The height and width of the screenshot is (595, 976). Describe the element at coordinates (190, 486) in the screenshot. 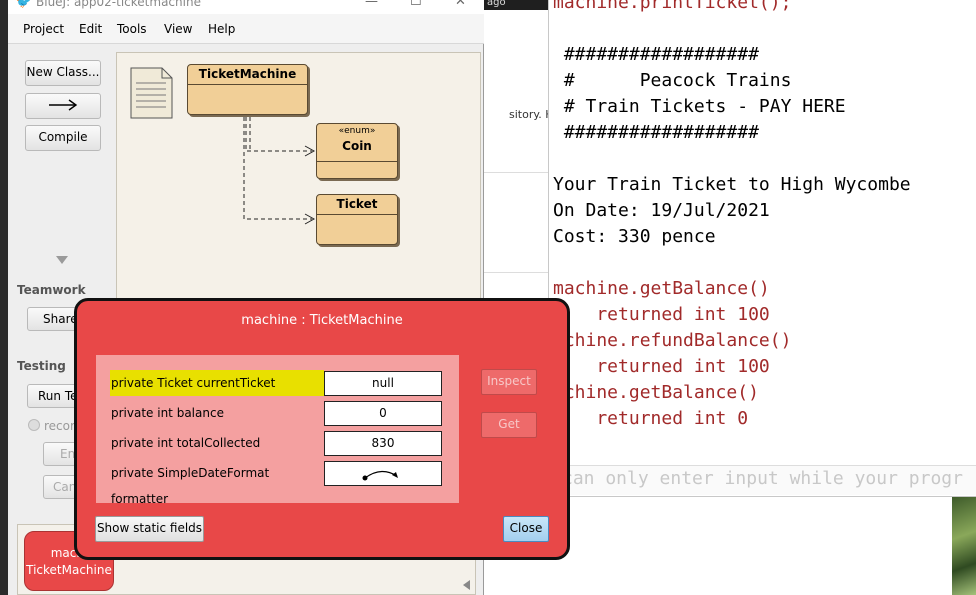

I see `field-name: private SimpleDateFormat formatter` at that location.